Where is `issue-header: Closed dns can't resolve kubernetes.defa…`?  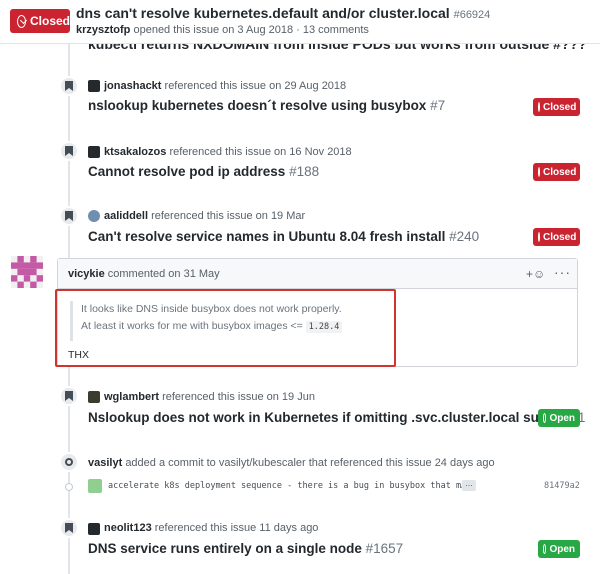
issue-header: Closed dns can't resolve kubernetes.defa… is located at coordinates (300, 22).